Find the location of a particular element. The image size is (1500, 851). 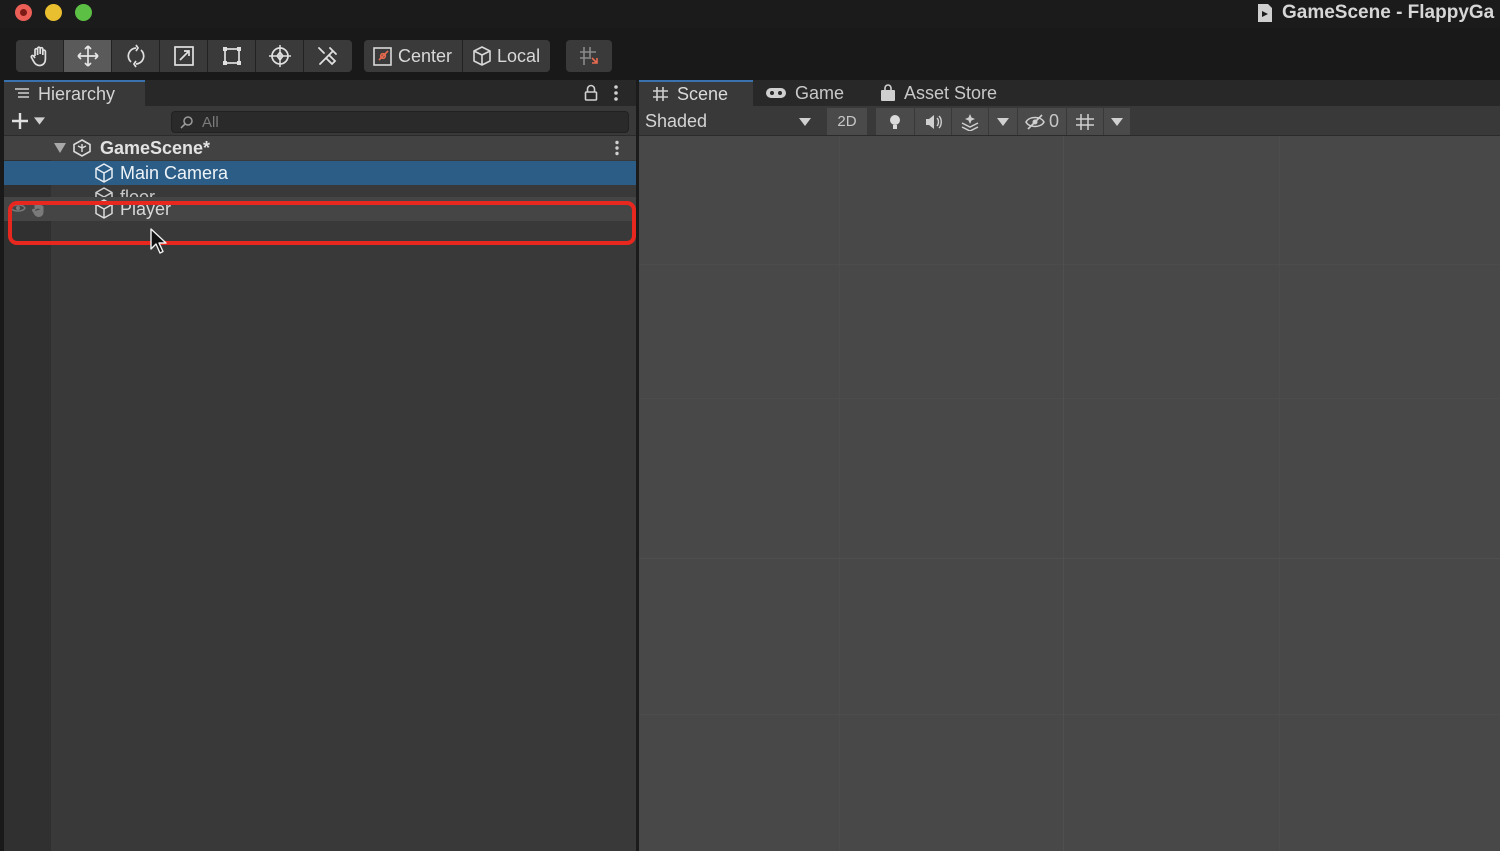

move-tool-button is located at coordinates (88, 56).